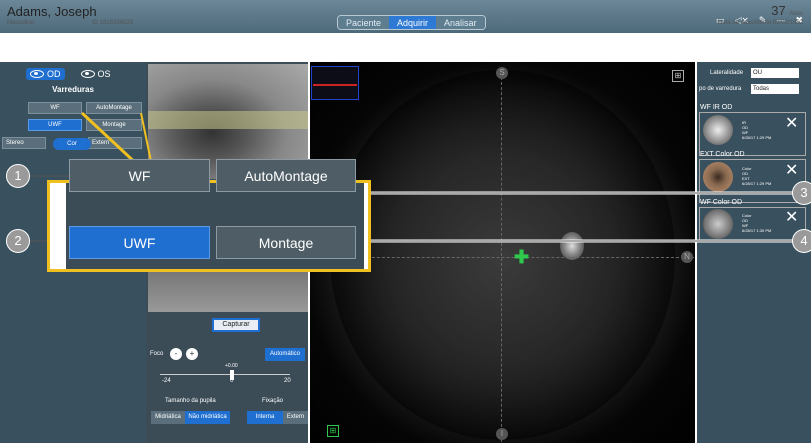  I want to click on callout-number-1: 1, so click(18, 176).